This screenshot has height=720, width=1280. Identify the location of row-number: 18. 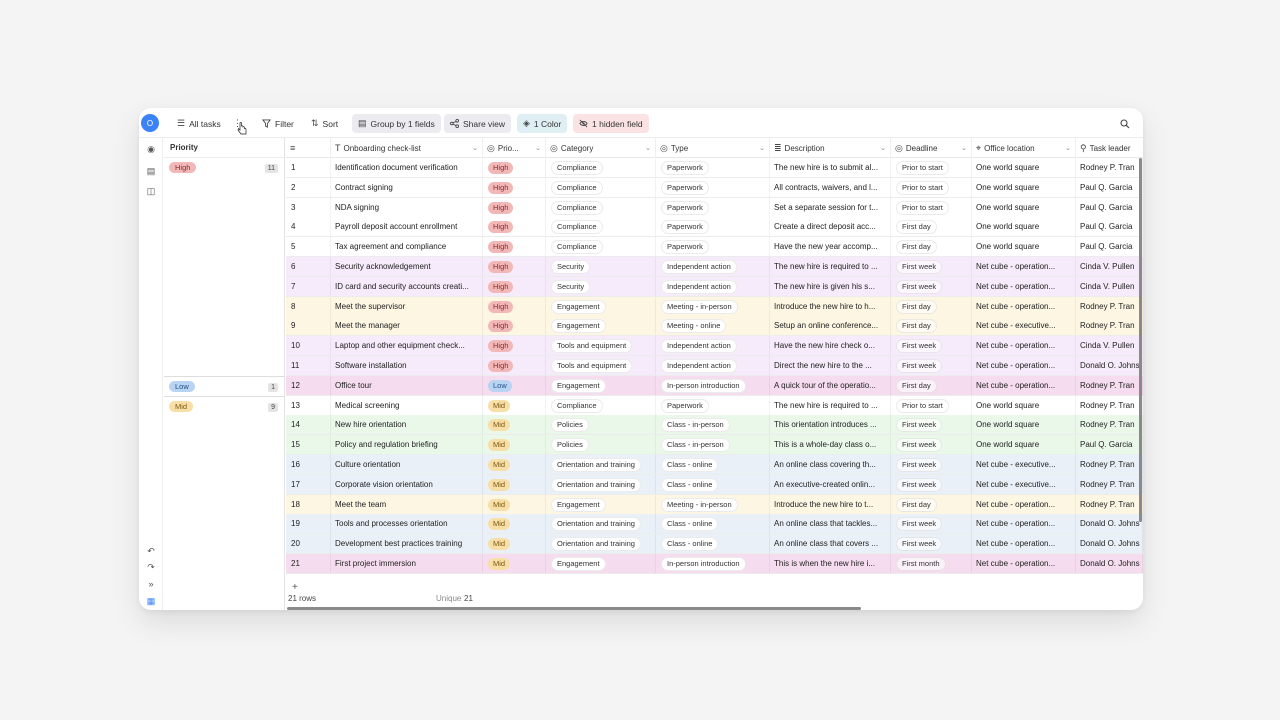
(308, 504).